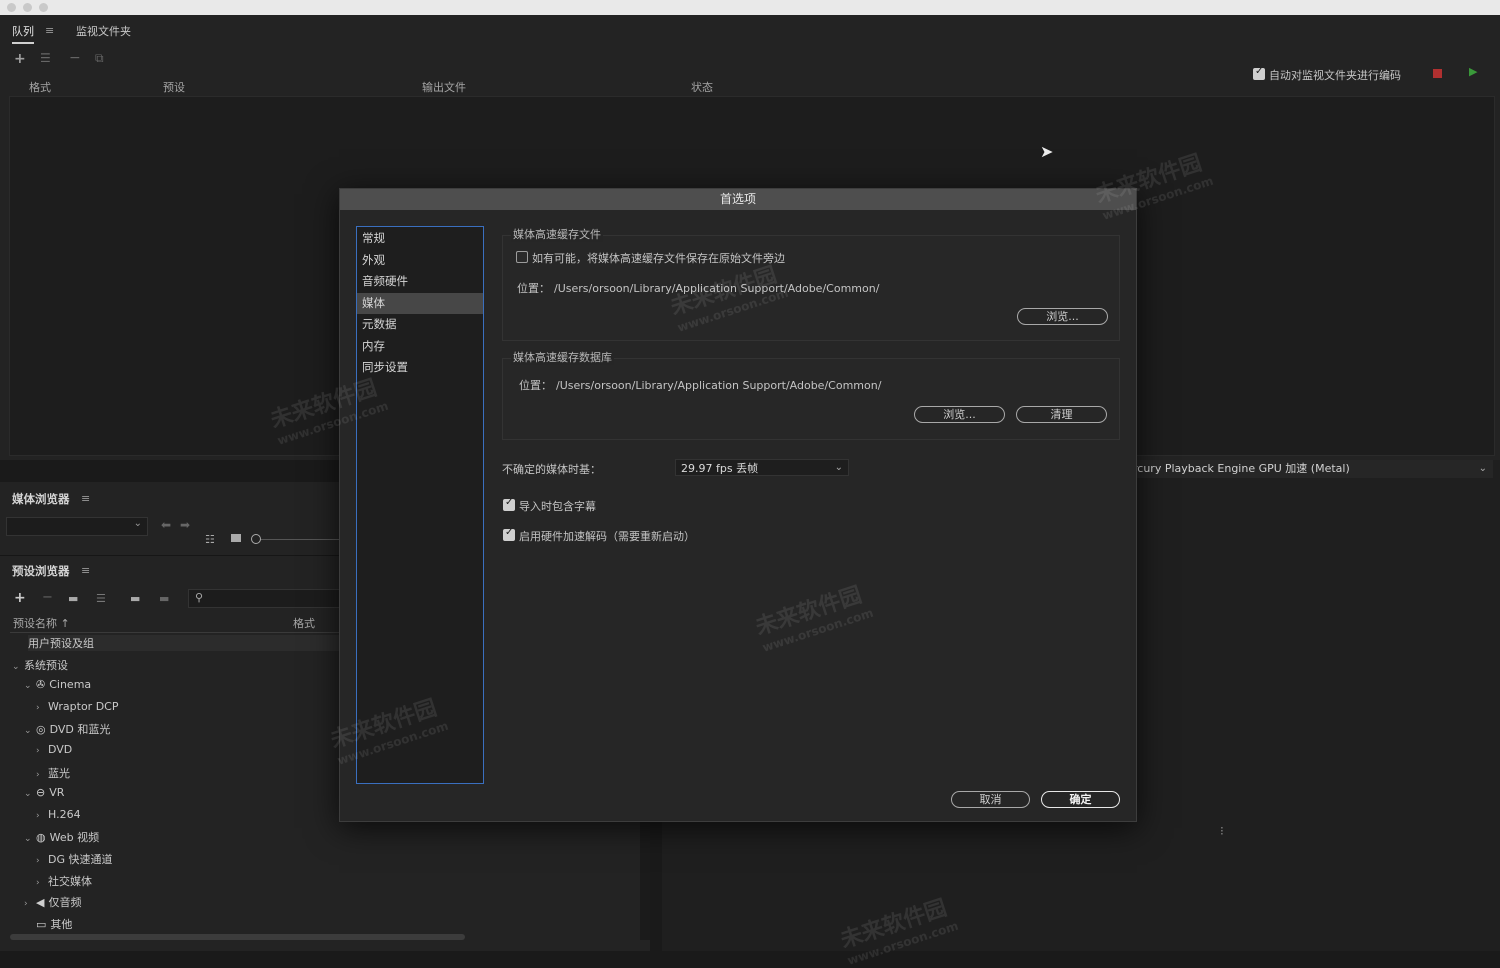 This screenshot has width=1500, height=968. Describe the element at coordinates (49, 30) in the screenshot. I see `queue-menu-icon: ≡` at that location.